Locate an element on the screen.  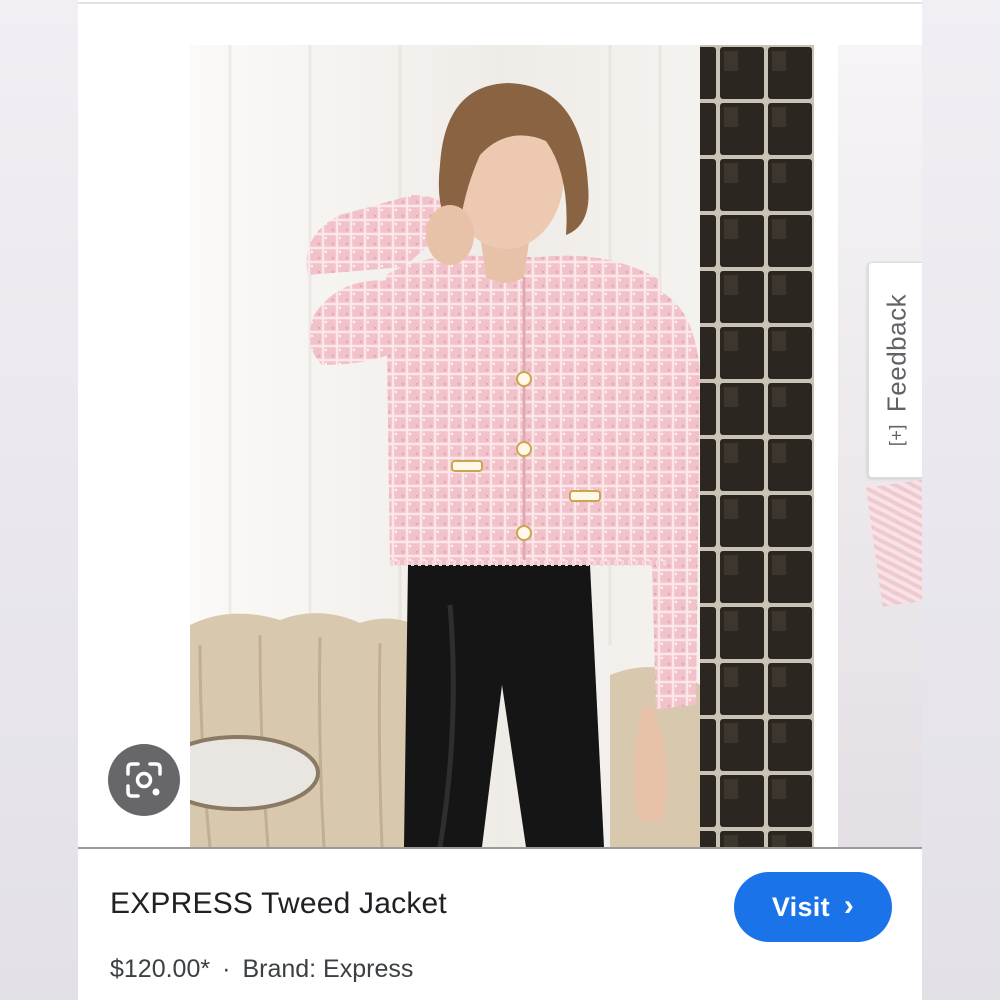
feedback-tab: [+] Feedback is located at coordinates (895, 370).